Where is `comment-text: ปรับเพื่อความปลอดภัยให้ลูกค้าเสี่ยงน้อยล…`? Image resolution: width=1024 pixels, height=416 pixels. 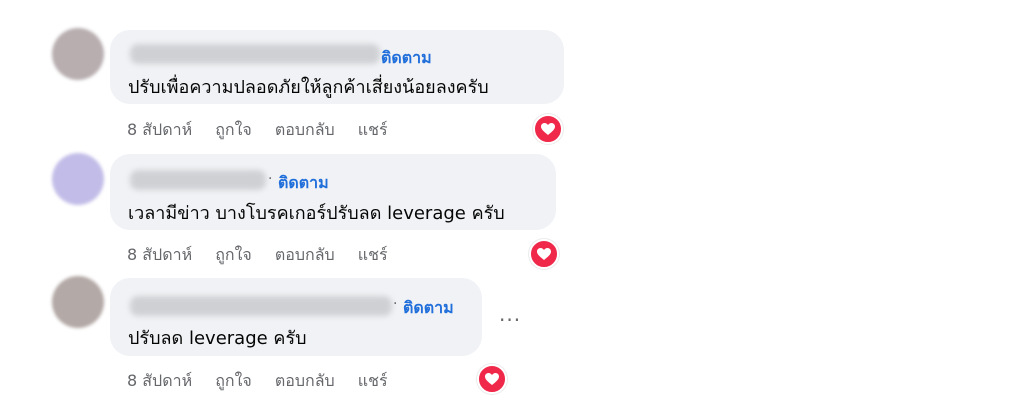
comment-text: ปรับเพื่อความปลอดภัยให้ลูกค้าเสี่ยงน้อยล… is located at coordinates (308, 87).